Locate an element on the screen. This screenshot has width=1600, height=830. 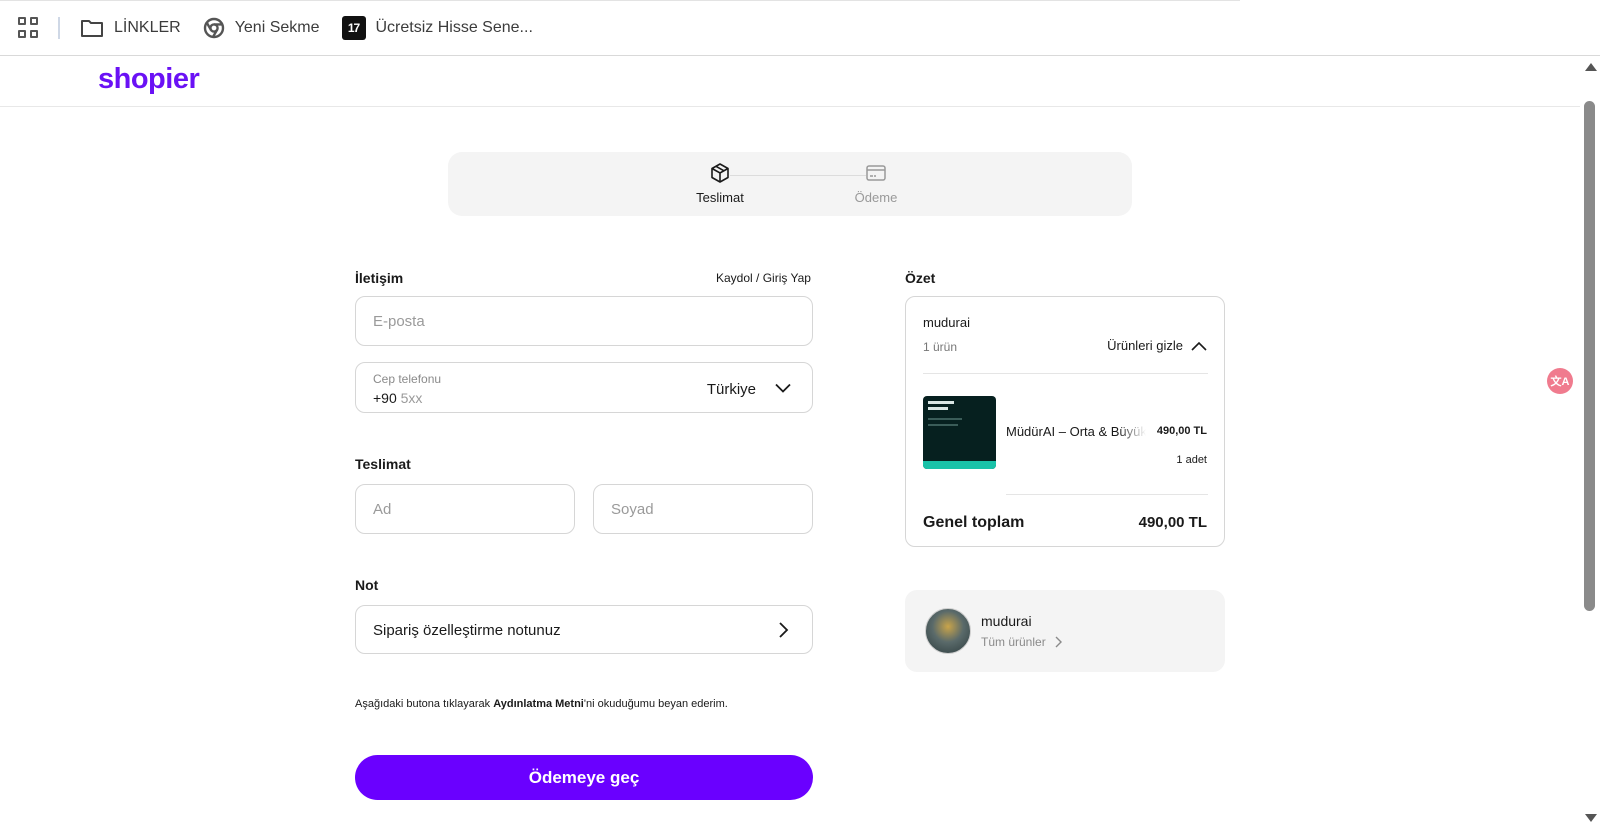
step-label: Ödeme is located at coordinates (876, 197).